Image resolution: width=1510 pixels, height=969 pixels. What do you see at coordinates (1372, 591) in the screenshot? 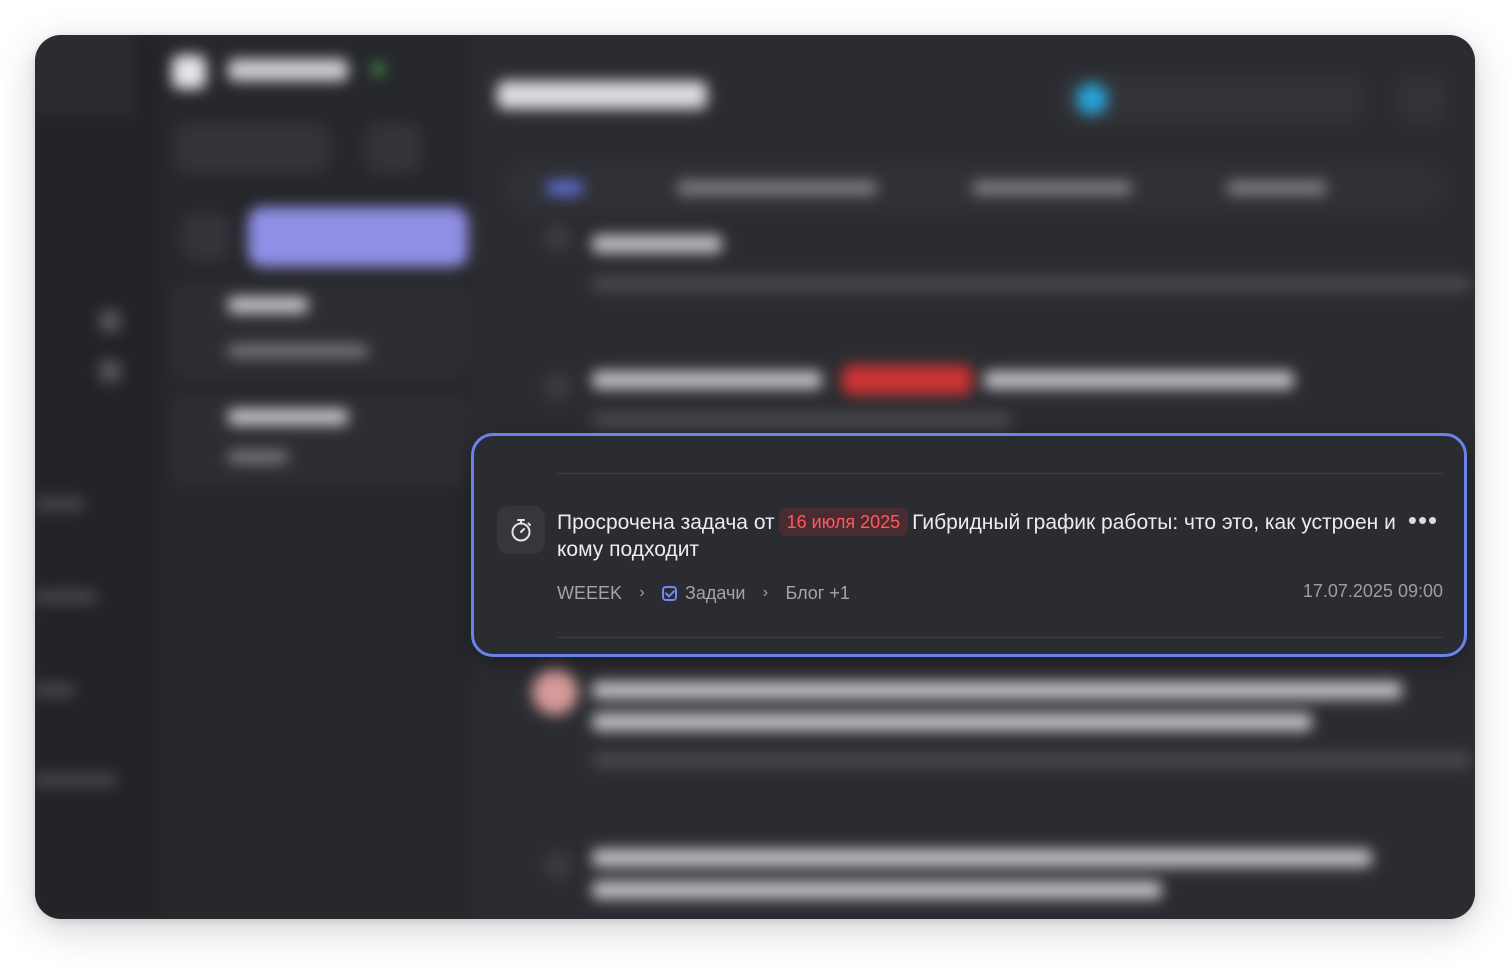
I see `timestamp: 17.07.2025 09:00` at bounding box center [1372, 591].